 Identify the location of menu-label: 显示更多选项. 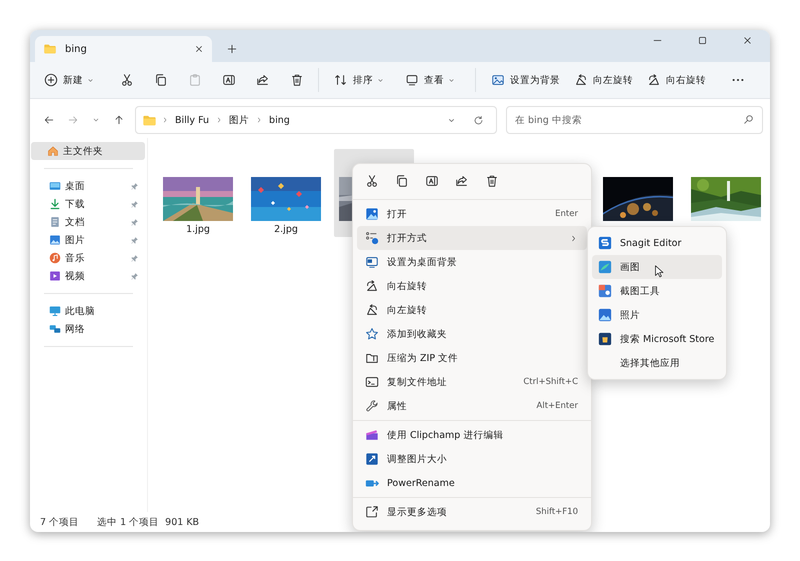
(417, 512).